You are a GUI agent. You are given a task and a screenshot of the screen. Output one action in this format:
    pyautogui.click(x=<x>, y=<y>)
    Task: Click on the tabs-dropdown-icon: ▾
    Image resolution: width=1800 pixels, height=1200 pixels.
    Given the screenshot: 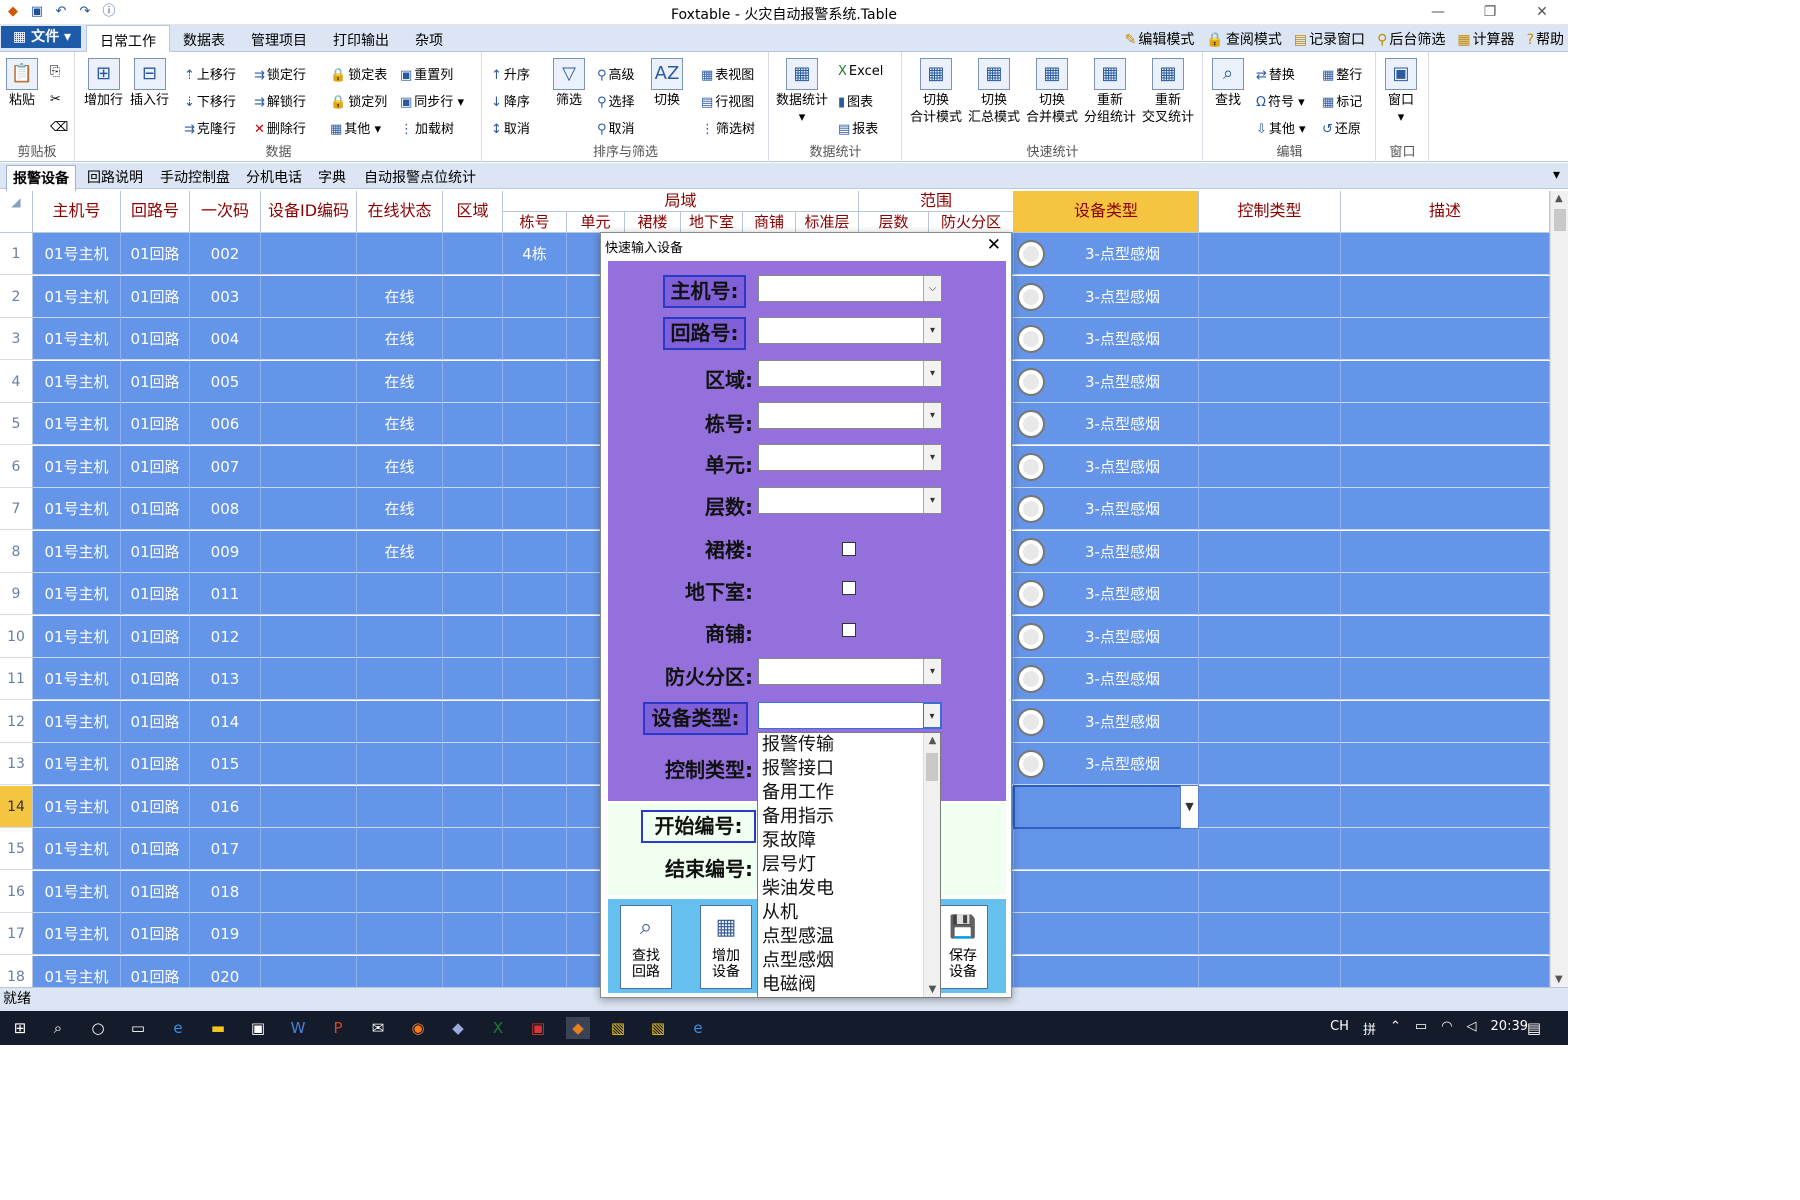 What is the action you would take?
    pyautogui.click(x=1556, y=175)
    